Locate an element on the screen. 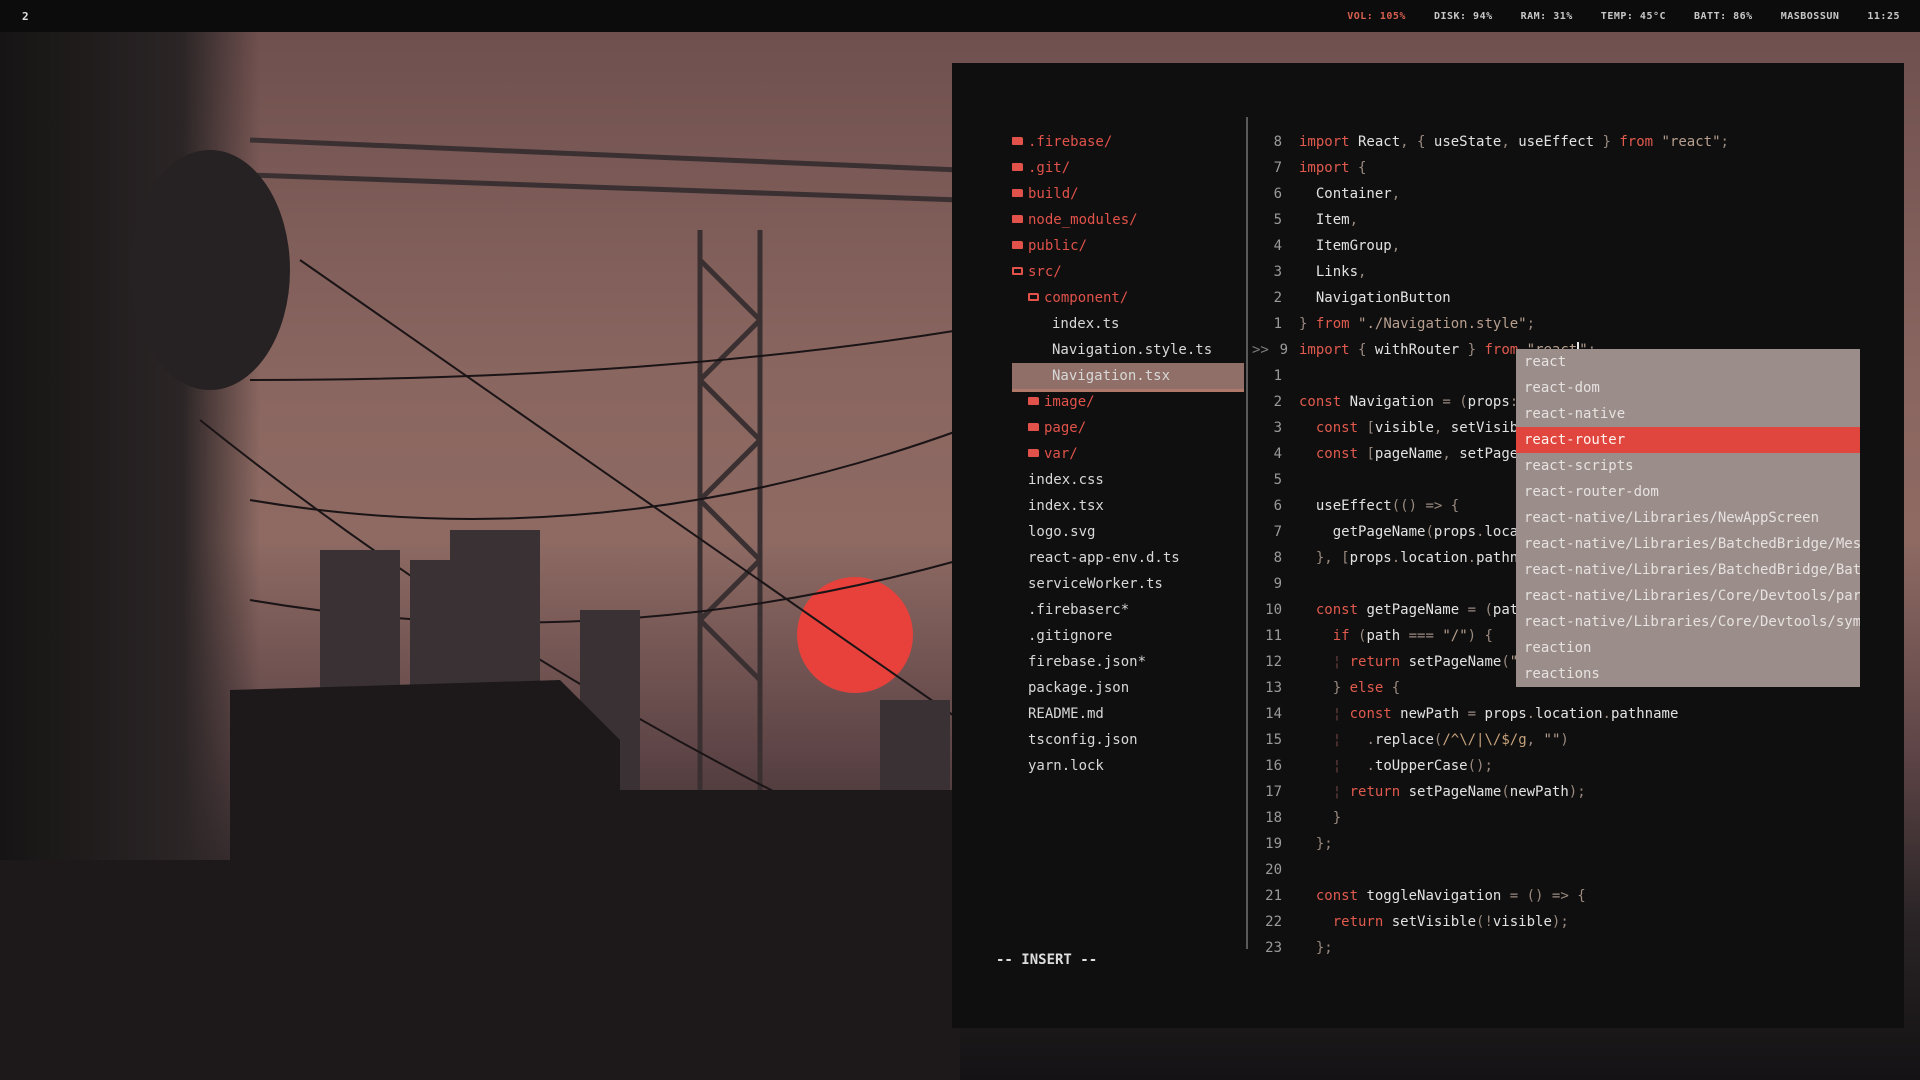 This screenshot has width=1920, height=1080. code-line: const [visible, setVisibl is located at coordinates (1413, 428).